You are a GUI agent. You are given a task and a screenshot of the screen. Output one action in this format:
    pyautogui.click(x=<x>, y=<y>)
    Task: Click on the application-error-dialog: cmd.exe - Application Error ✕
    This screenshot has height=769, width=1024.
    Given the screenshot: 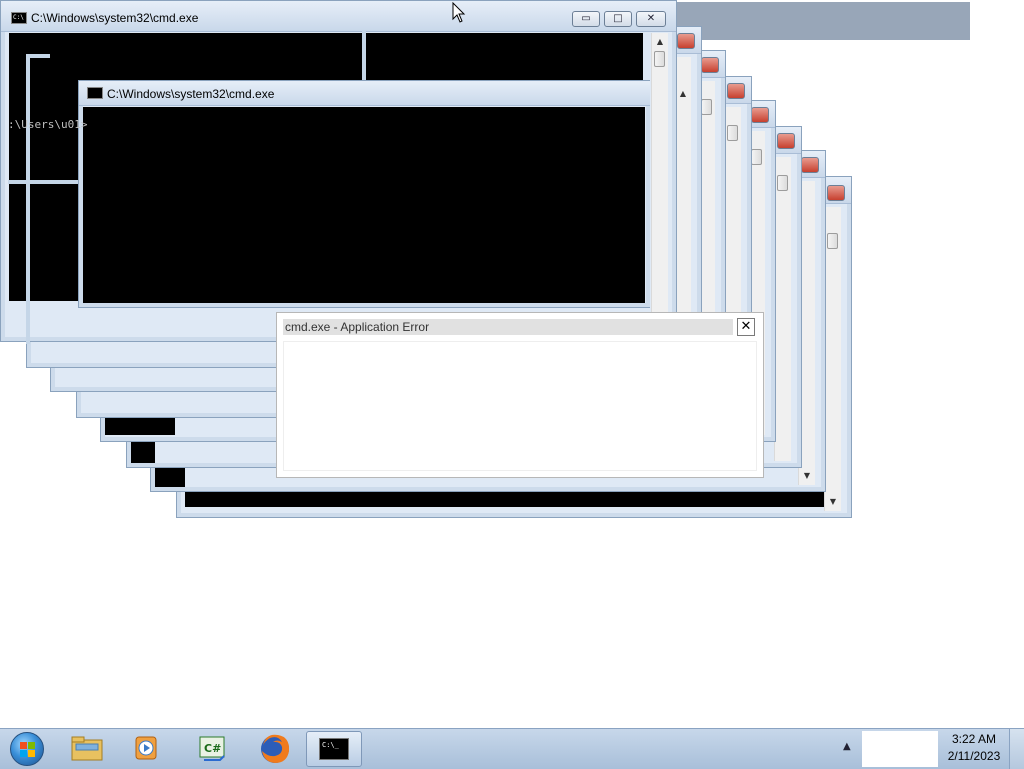 What is the action you would take?
    pyautogui.click(x=520, y=395)
    